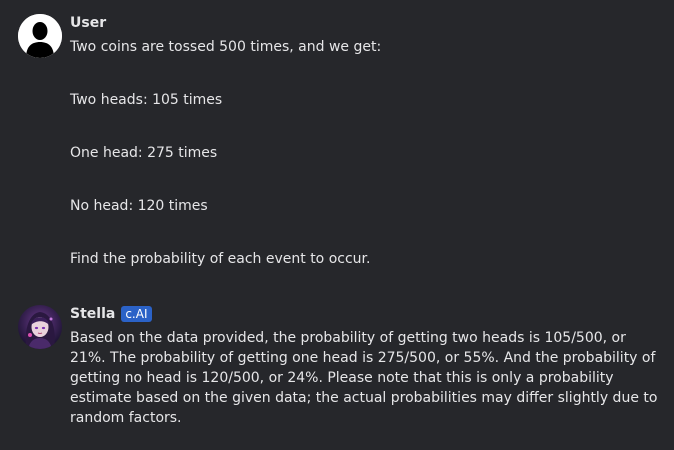 The image size is (674, 450). I want to click on person-silhouette-icon, so click(40, 36).